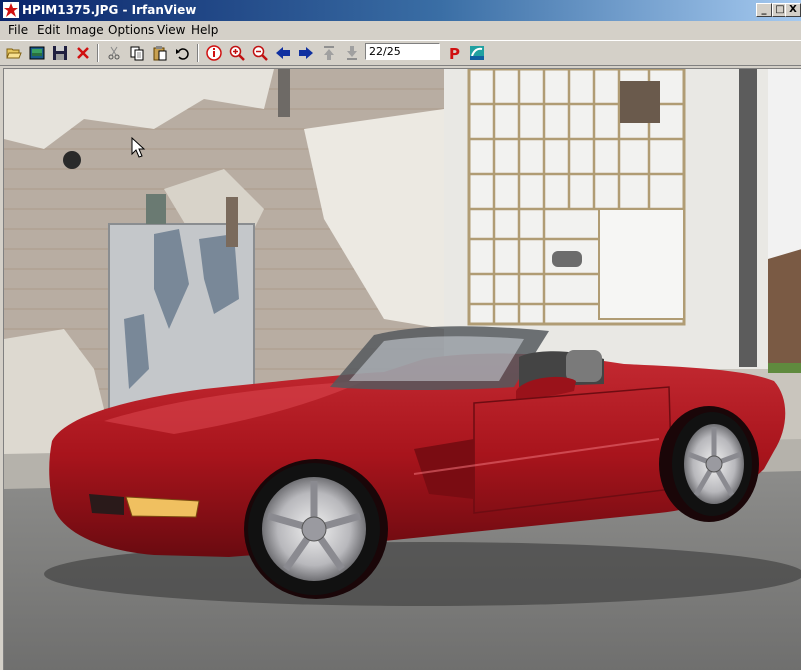 The height and width of the screenshot is (670, 801). I want to click on delete-icon, so click(83, 53).